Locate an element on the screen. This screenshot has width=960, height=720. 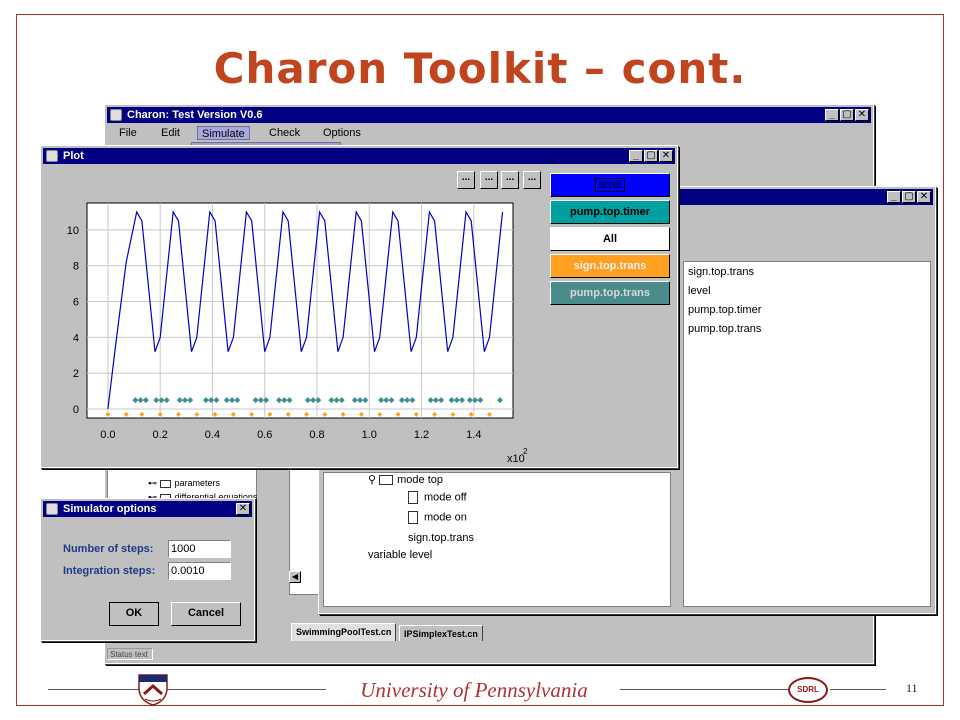
university-name: University of Pennsylvania is located at coordinates (474, 690).